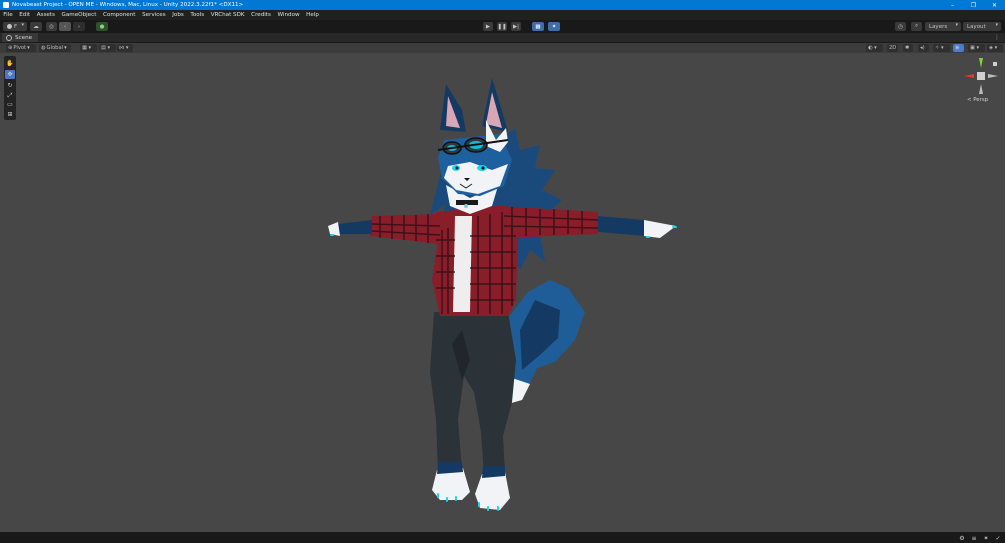 The width and height of the screenshot is (1005, 543). I want to click on vrchat-sdk-button: ●, so click(102, 26).